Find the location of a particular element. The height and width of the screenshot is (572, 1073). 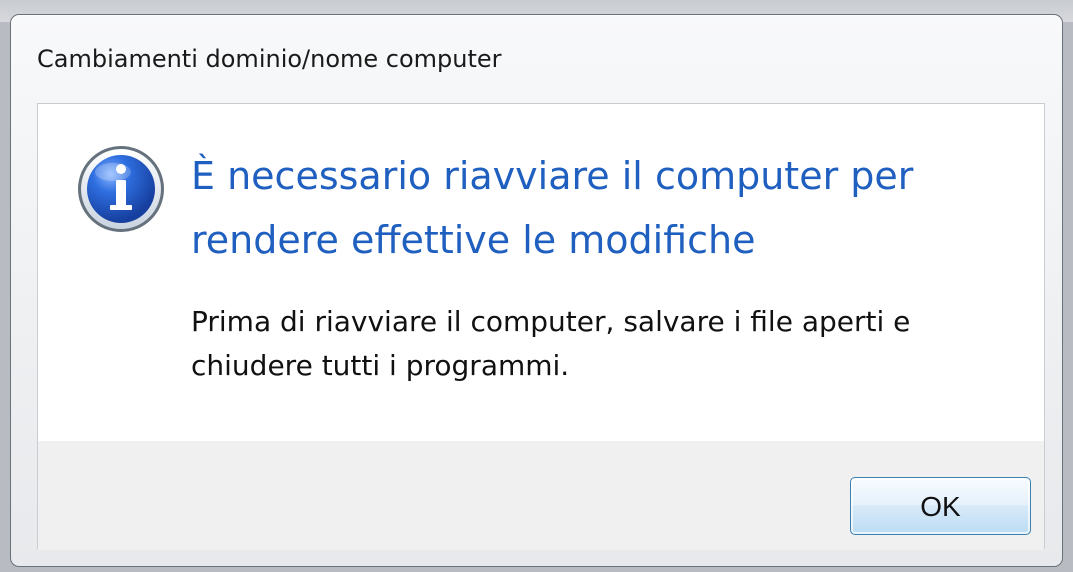

ok-button: OK is located at coordinates (940, 506).